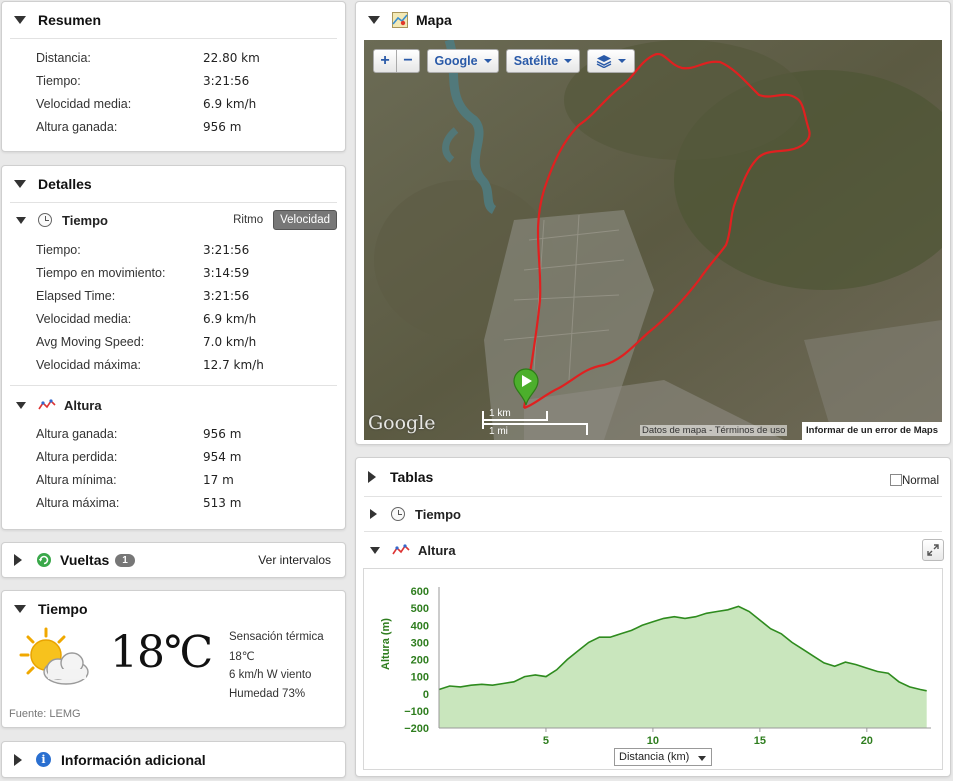  I want to click on layers-dropdown, so click(611, 61).